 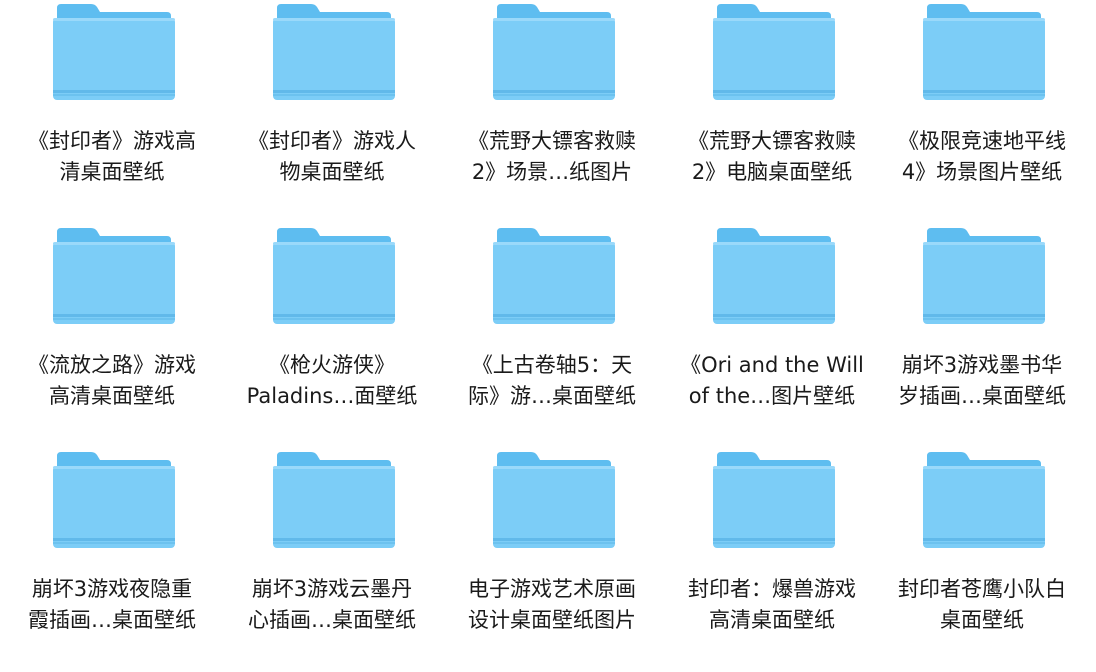 What do you see at coordinates (982, 605) in the screenshot?
I see `folder-label: 封印者苍鹰小队白 桌面壁纸` at bounding box center [982, 605].